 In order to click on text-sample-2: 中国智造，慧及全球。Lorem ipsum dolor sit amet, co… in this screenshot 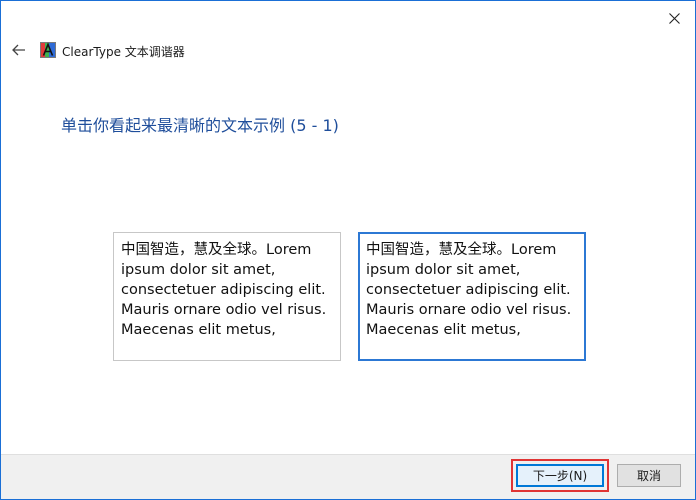, I will do `click(472, 296)`.